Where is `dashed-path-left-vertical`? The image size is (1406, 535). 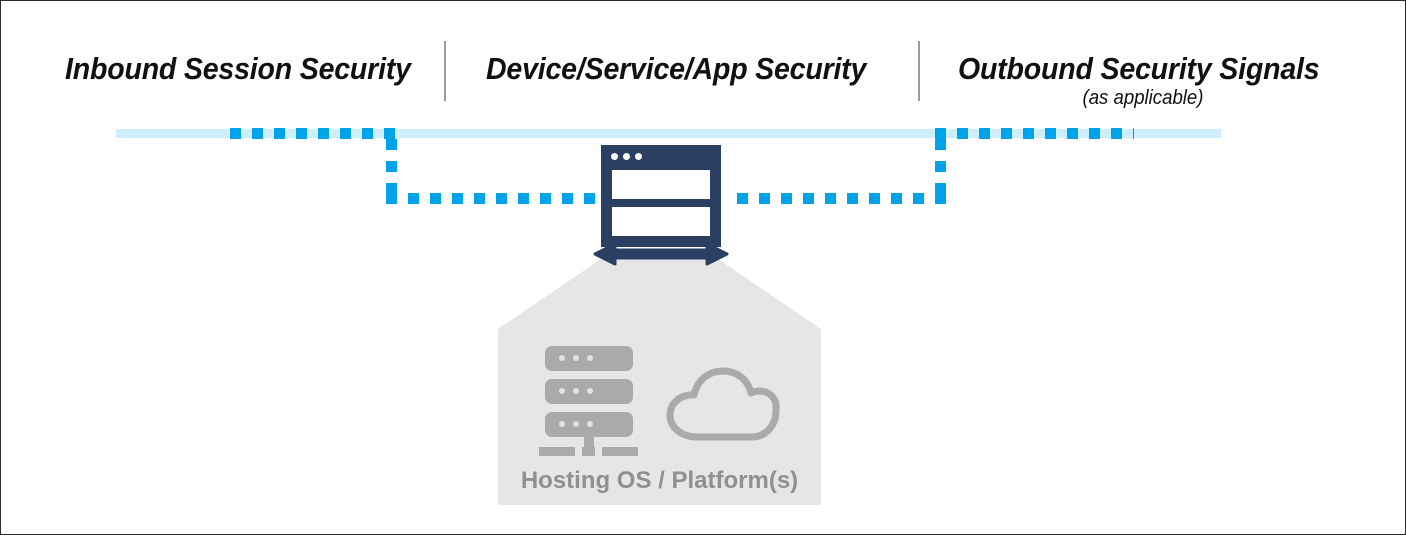
dashed-path-left-vertical is located at coordinates (391, 169).